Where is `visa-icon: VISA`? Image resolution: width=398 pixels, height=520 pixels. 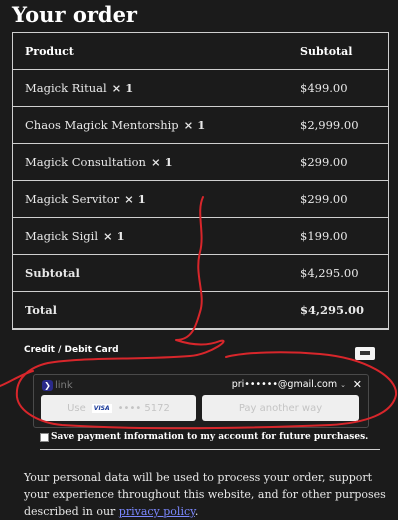 visa-icon: VISA is located at coordinates (101, 408).